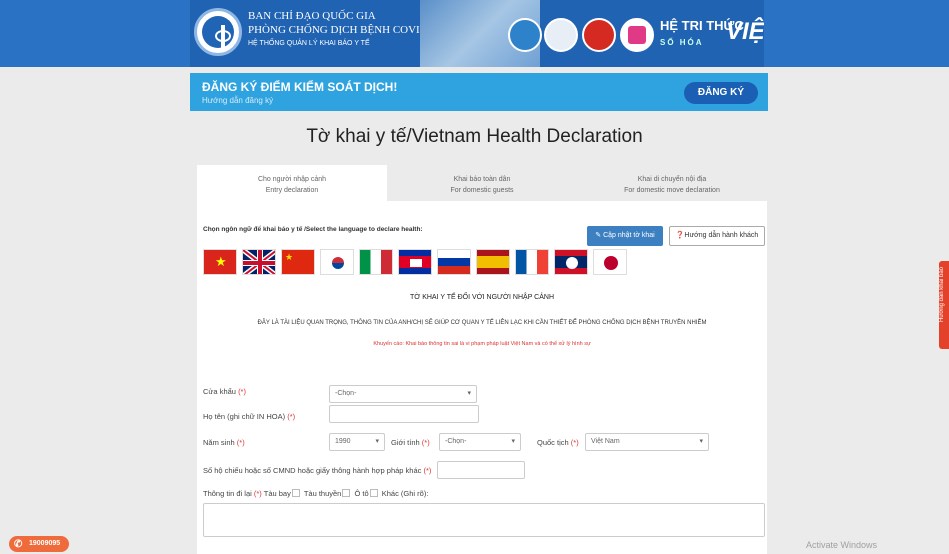  Describe the element at coordinates (224, 391) in the screenshot. I see `gate-label: Cửa khẩu (*)` at that location.